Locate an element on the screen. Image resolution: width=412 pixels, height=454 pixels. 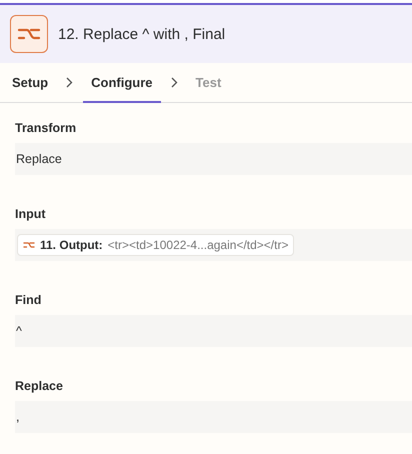
mapped-value-chip: 11. Output: <tr><td>10022-4...again</td></tr> is located at coordinates (155, 245).